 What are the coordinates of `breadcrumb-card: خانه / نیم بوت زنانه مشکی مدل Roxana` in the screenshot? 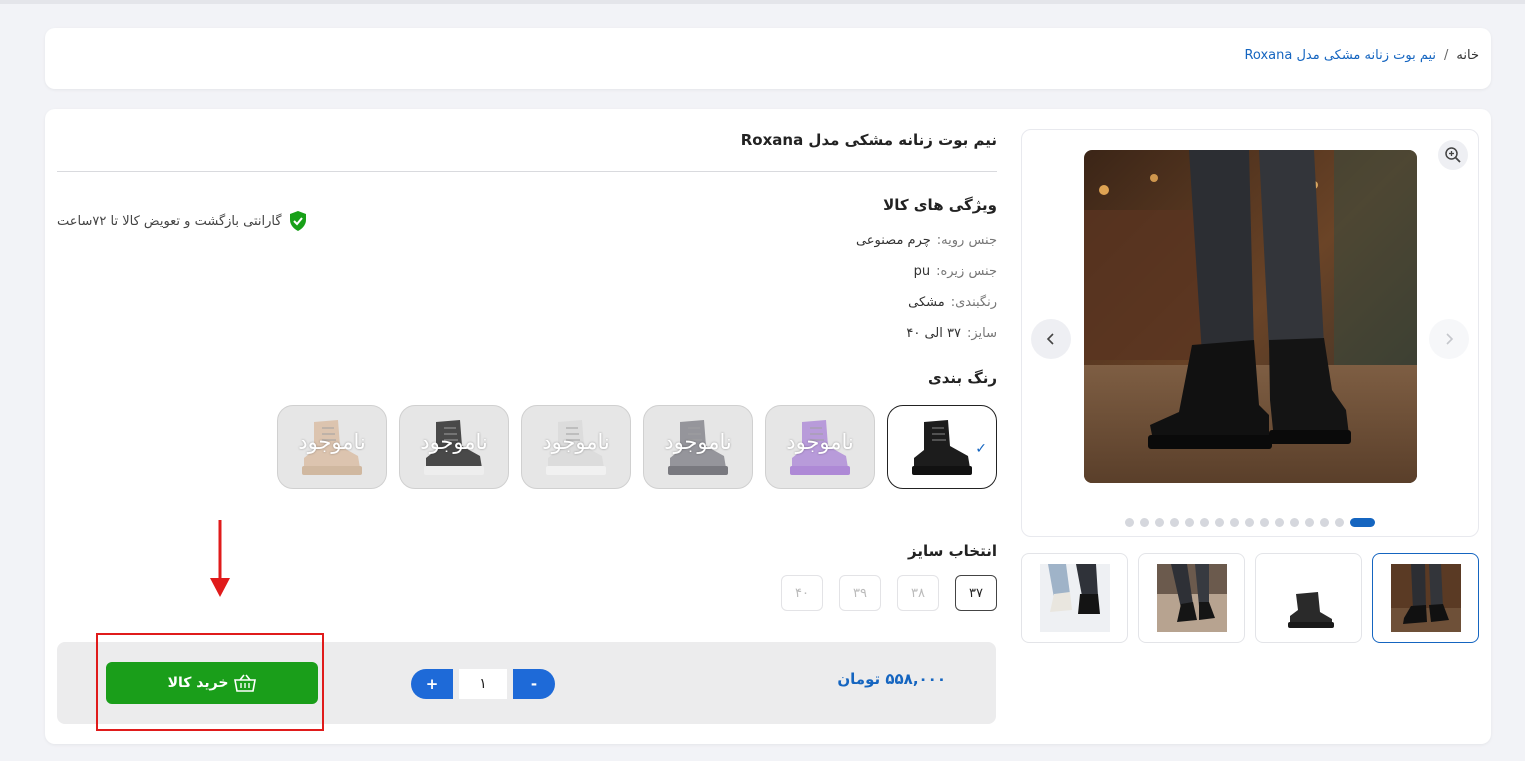 It's located at (768, 58).